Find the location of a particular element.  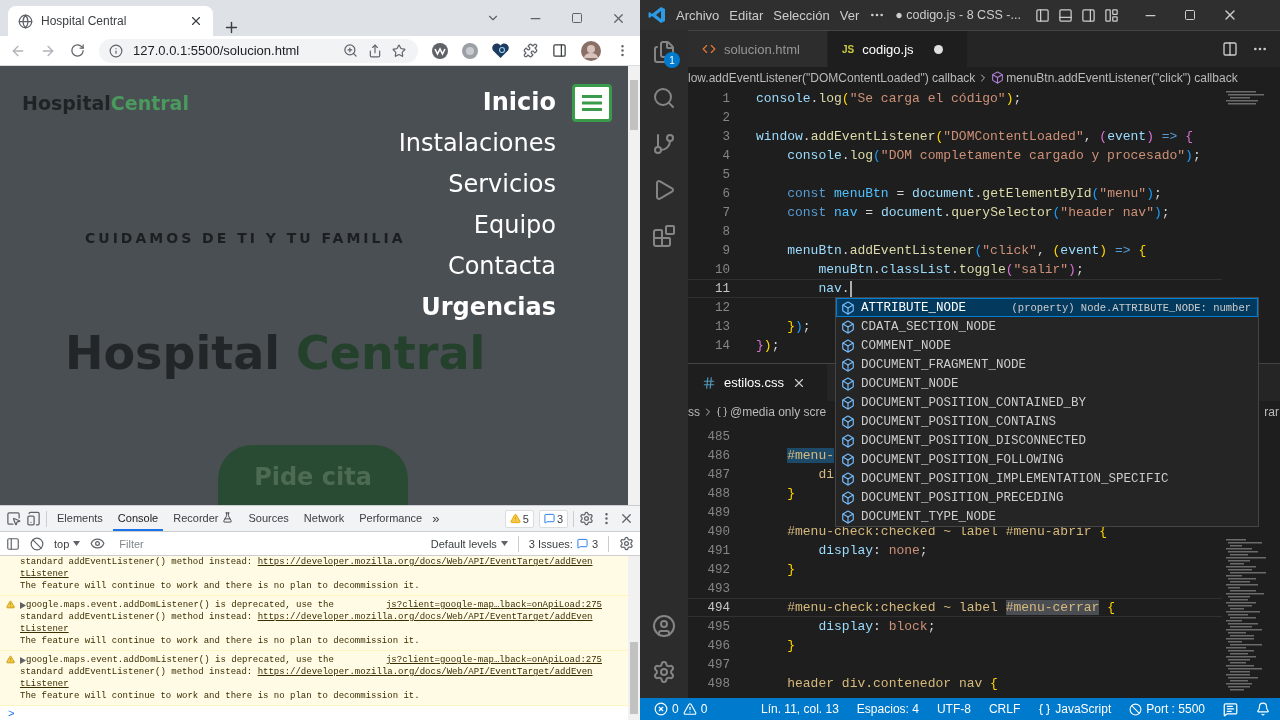

line-number: 11 is located at coordinates (722, 288).